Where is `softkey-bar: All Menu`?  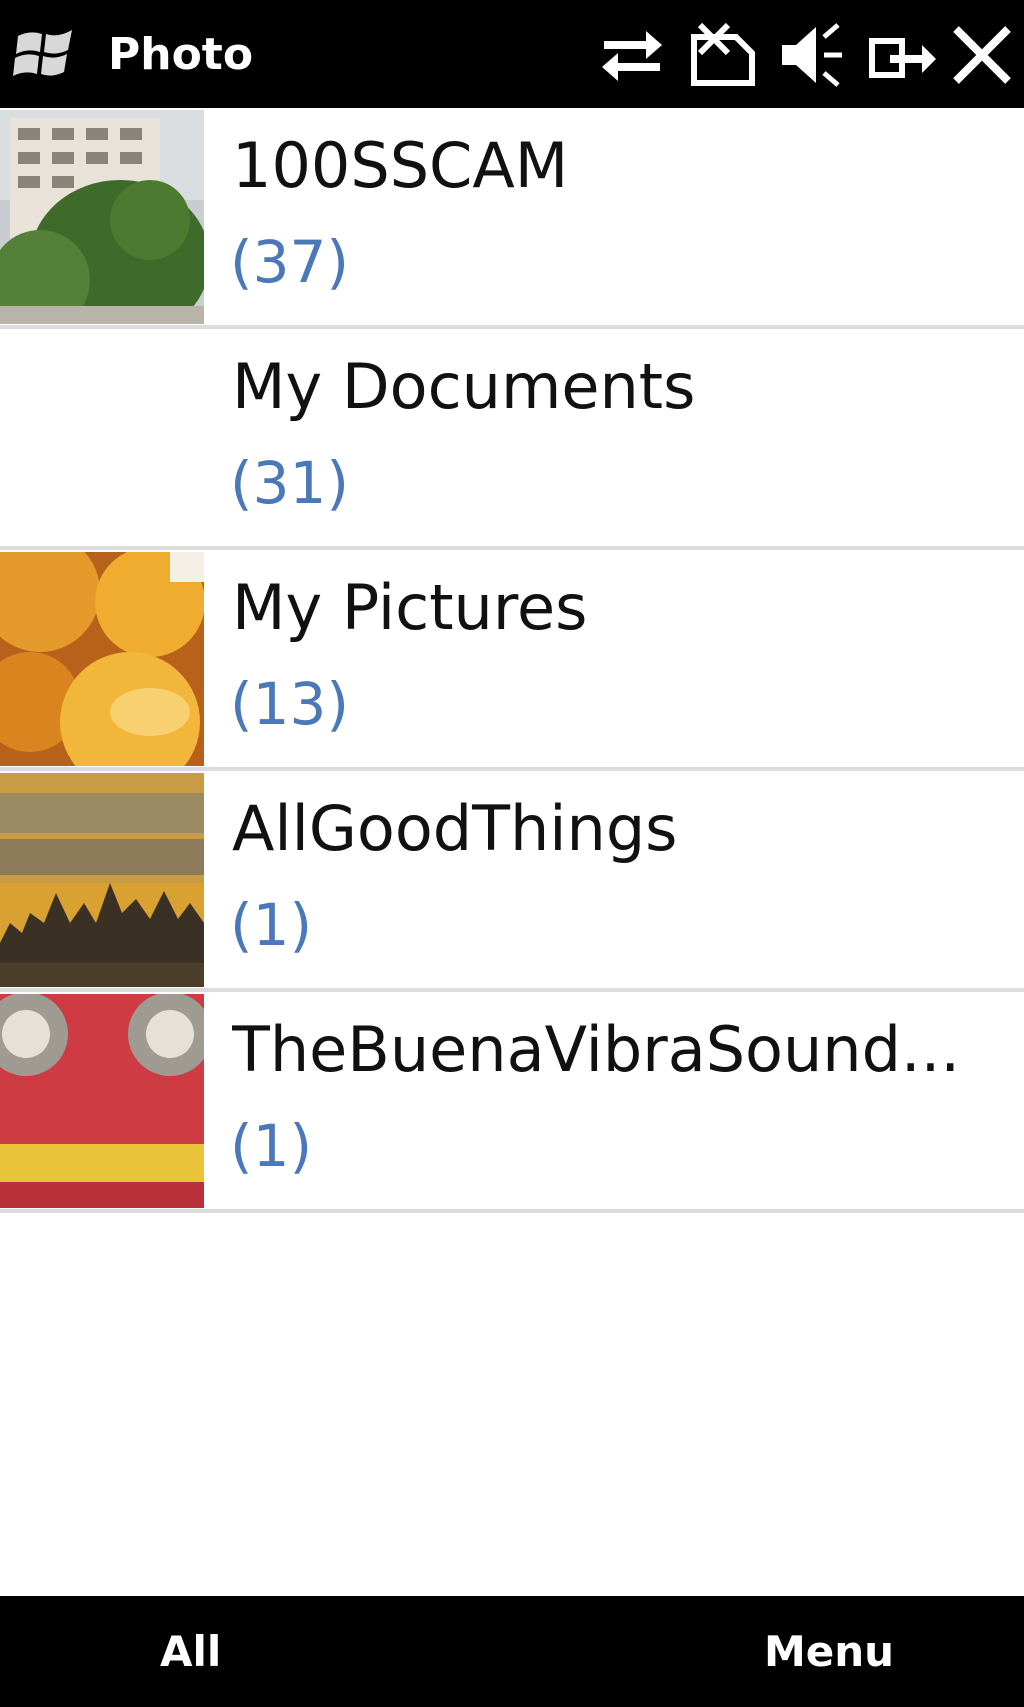 softkey-bar: All Menu is located at coordinates (512, 1651).